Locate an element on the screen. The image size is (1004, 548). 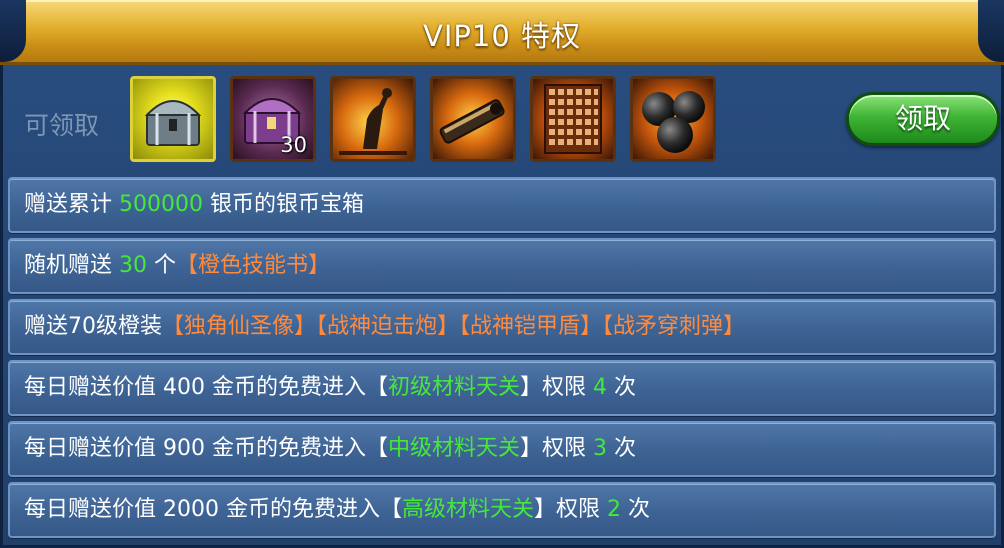
perk-item-name: 【独角仙圣像】 is located at coordinates (239, 326).